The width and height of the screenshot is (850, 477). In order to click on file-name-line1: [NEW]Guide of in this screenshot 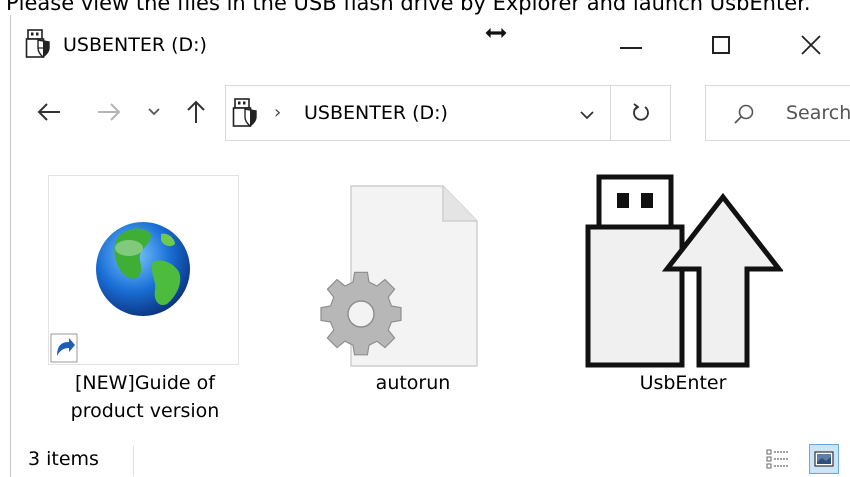, I will do `click(145, 383)`.